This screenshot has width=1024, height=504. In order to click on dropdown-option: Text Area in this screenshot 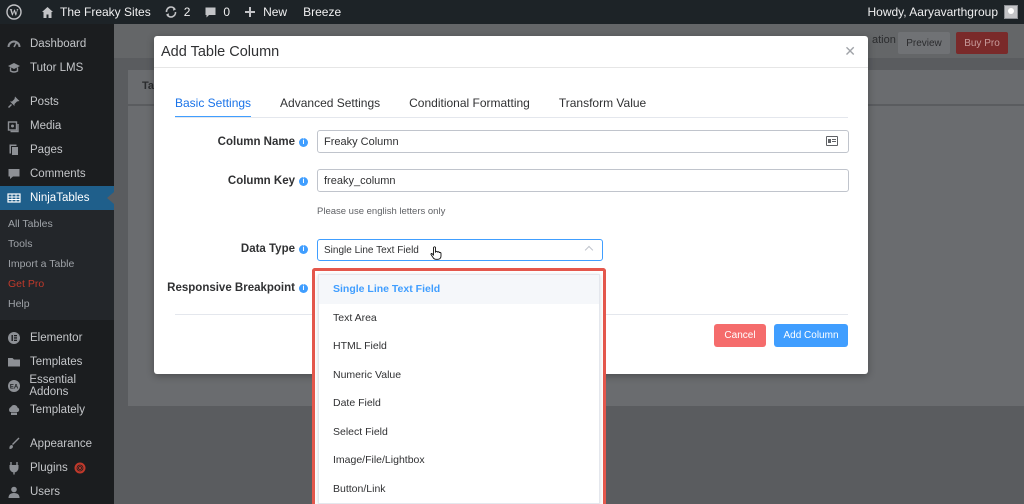, I will do `click(459, 318)`.